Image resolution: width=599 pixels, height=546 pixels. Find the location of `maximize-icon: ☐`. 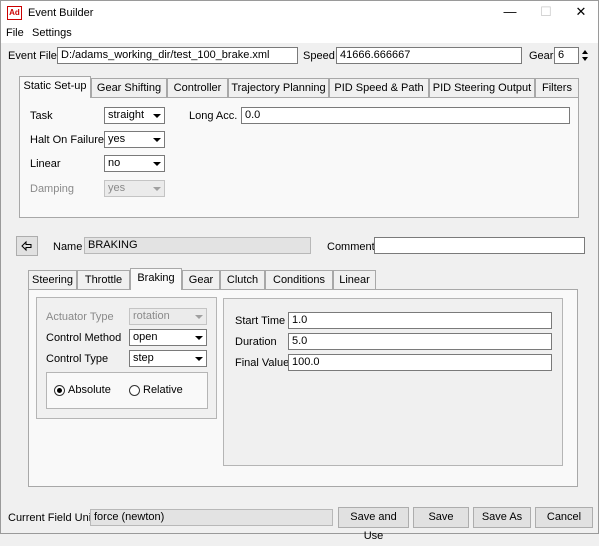

maximize-icon: ☐ is located at coordinates (546, 11).